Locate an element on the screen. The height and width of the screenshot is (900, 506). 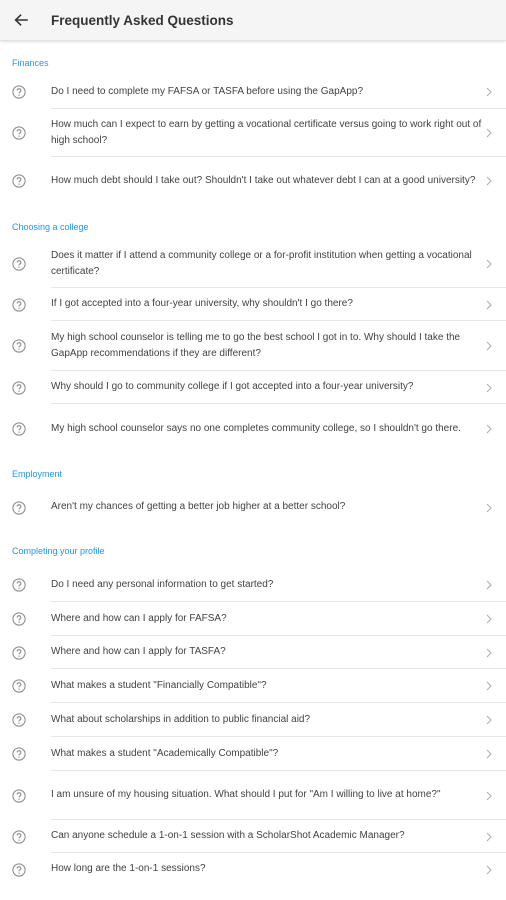
faq-item: Where and how can I apply for TASFA? is located at coordinates (253, 652).